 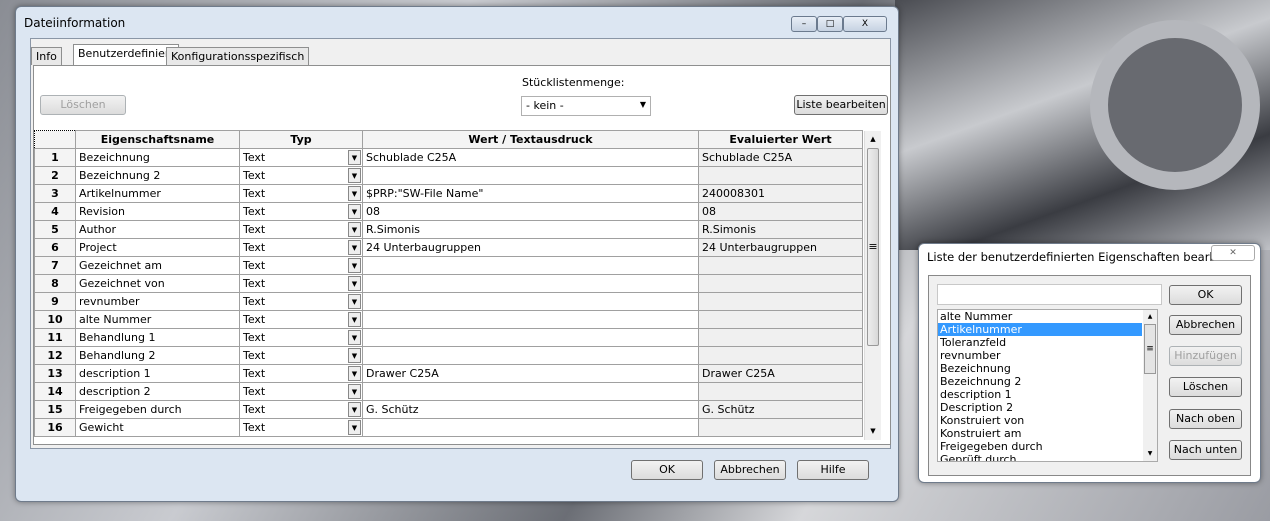 I want to click on row-number: 3, so click(x=55, y=193).